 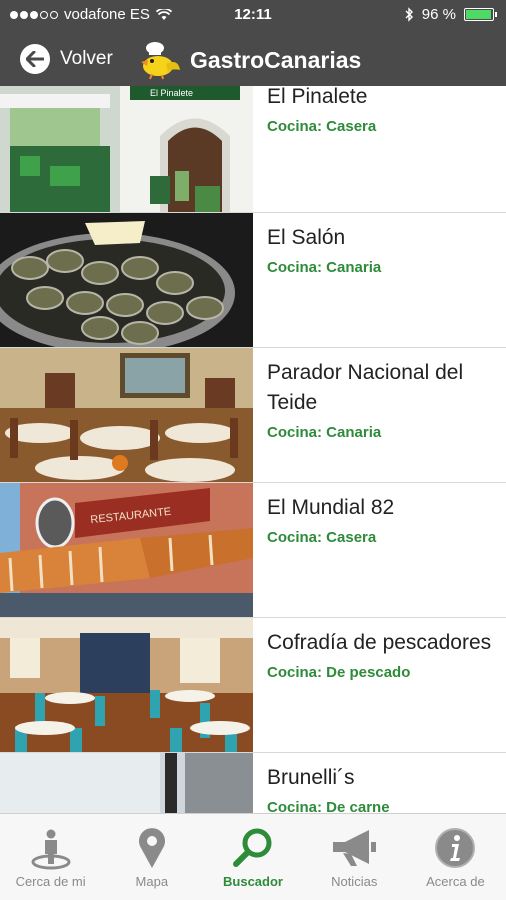 I want to click on back-arrow-icon, so click(x=35, y=59).